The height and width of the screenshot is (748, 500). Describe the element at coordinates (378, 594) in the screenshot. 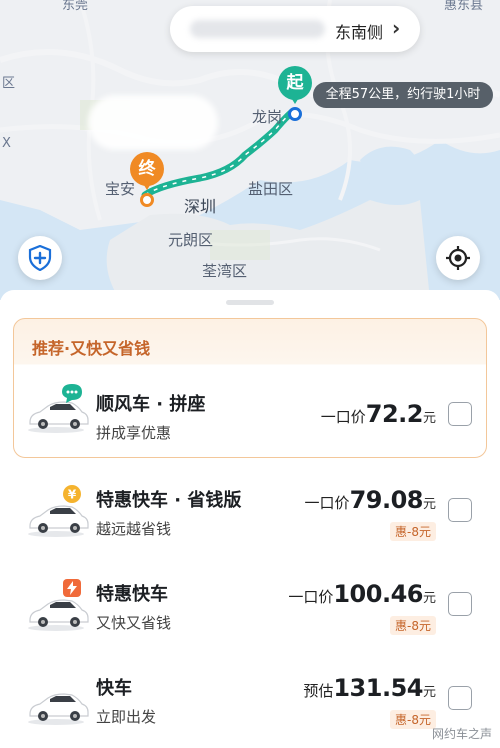

I see `price-value: 100.46` at that location.